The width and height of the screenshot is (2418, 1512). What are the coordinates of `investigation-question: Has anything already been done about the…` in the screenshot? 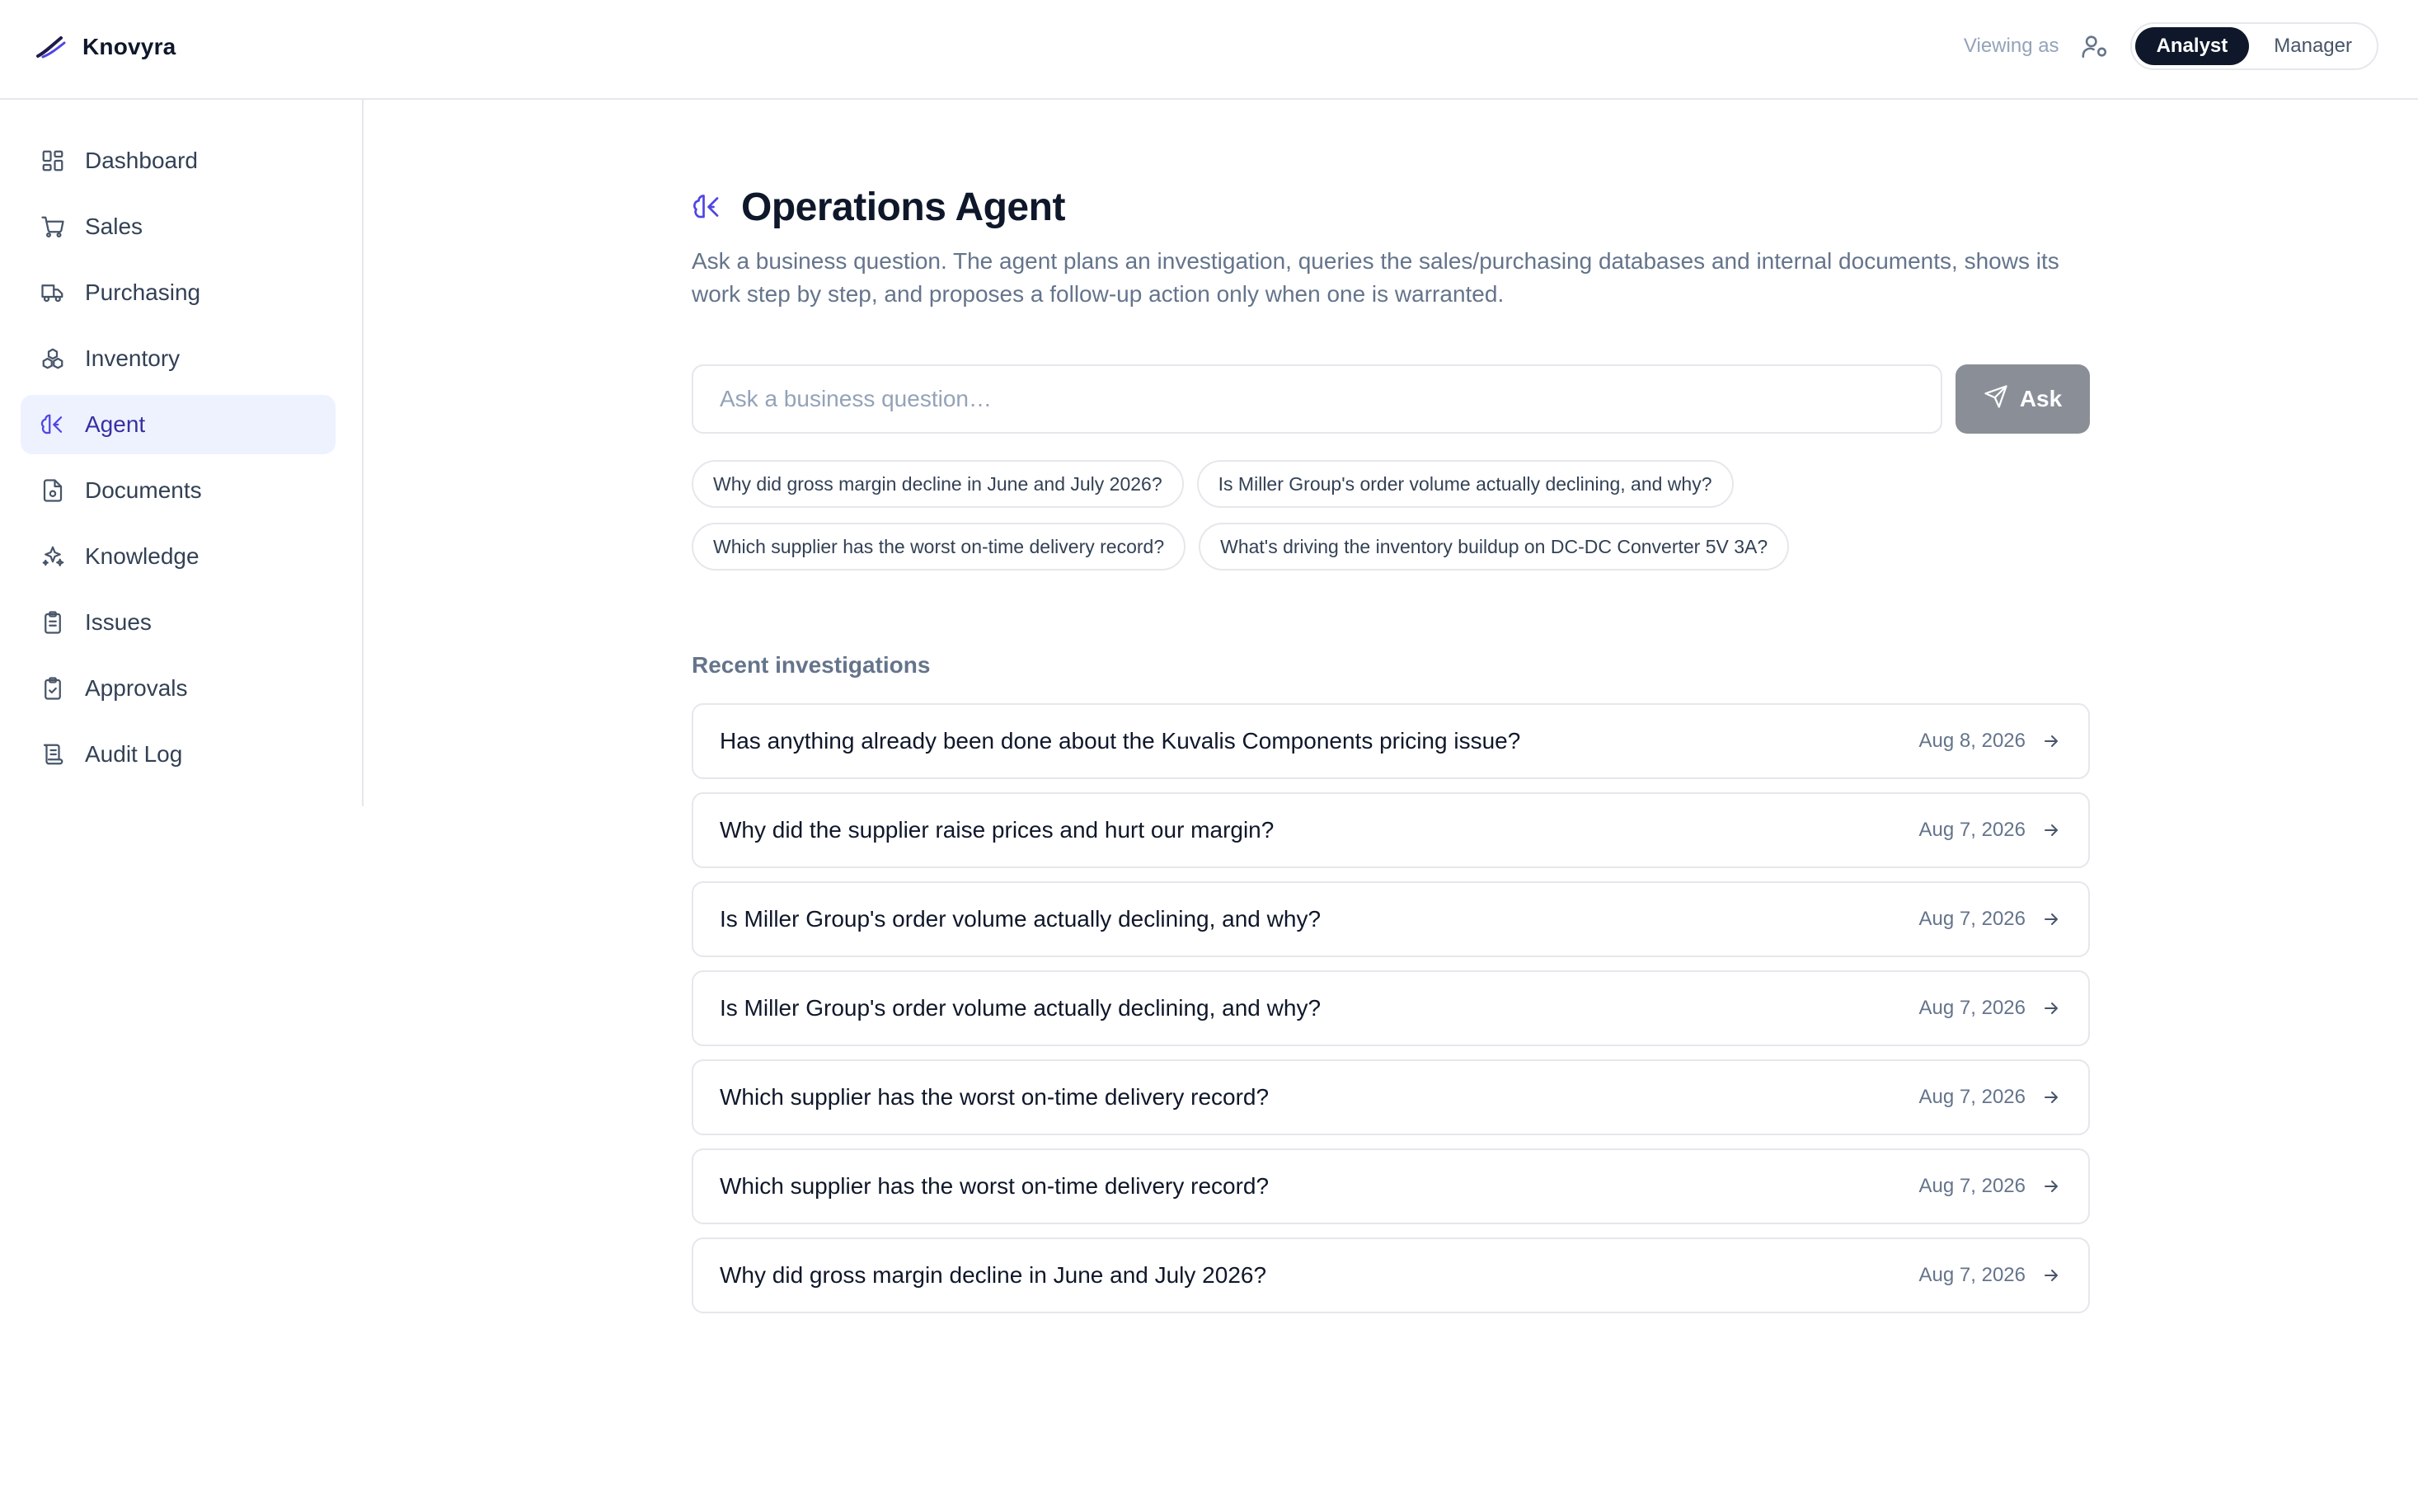 It's located at (1120, 741).